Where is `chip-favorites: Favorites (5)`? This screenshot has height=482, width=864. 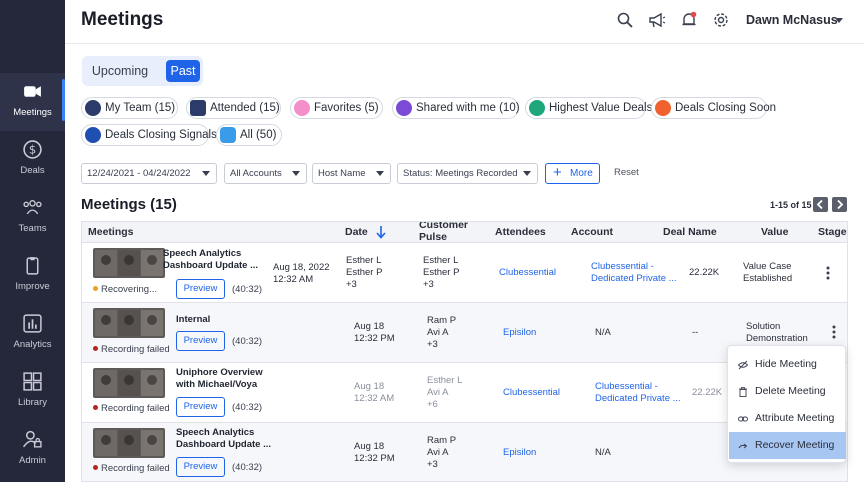 chip-favorites: Favorites (5) is located at coordinates (336, 108).